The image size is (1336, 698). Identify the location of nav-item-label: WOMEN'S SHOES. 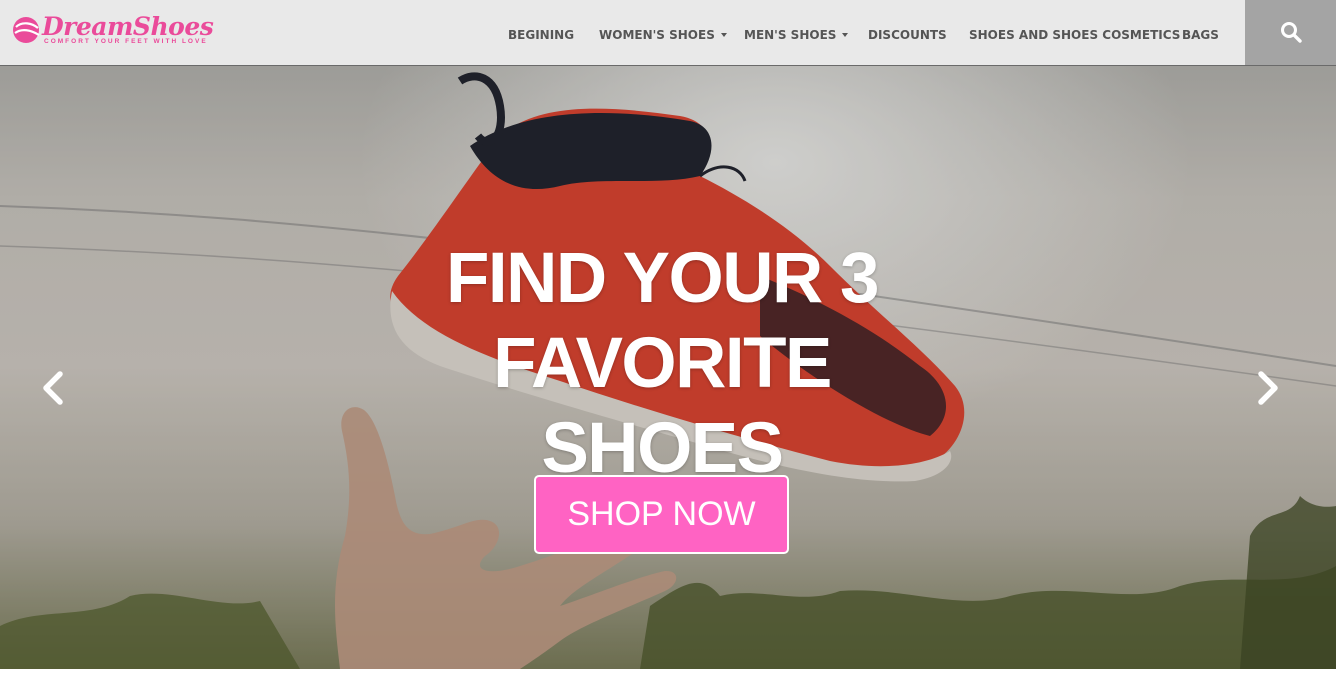
(657, 35).